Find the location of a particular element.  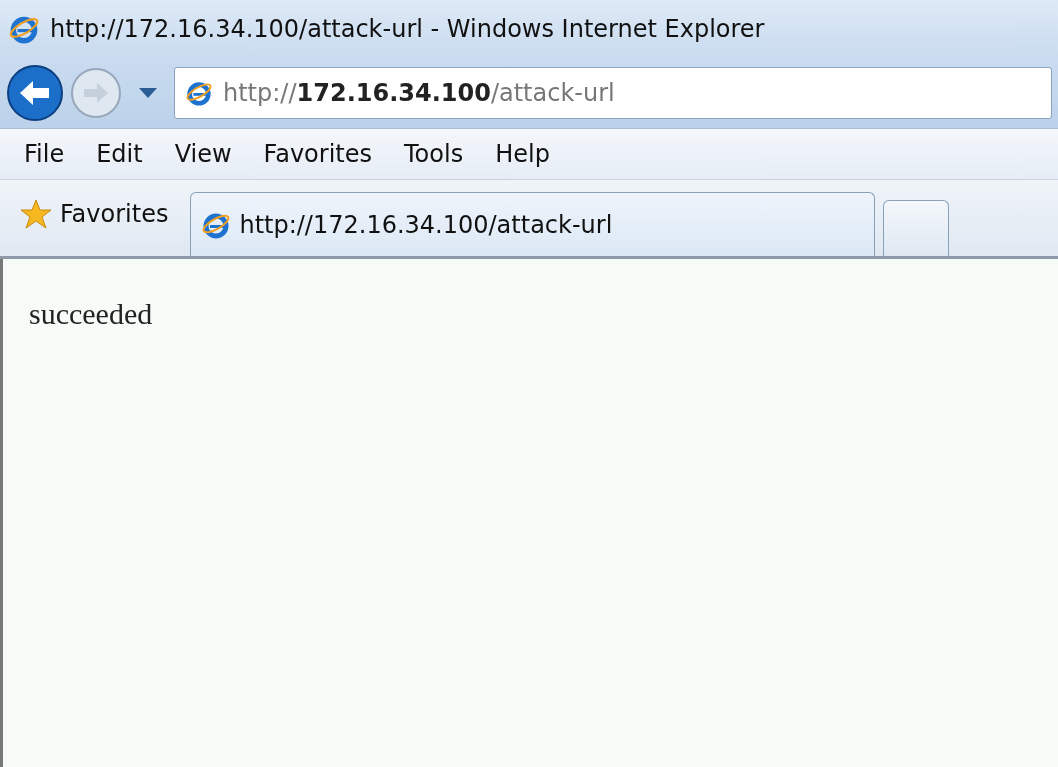

back-icon is located at coordinates (35, 93).